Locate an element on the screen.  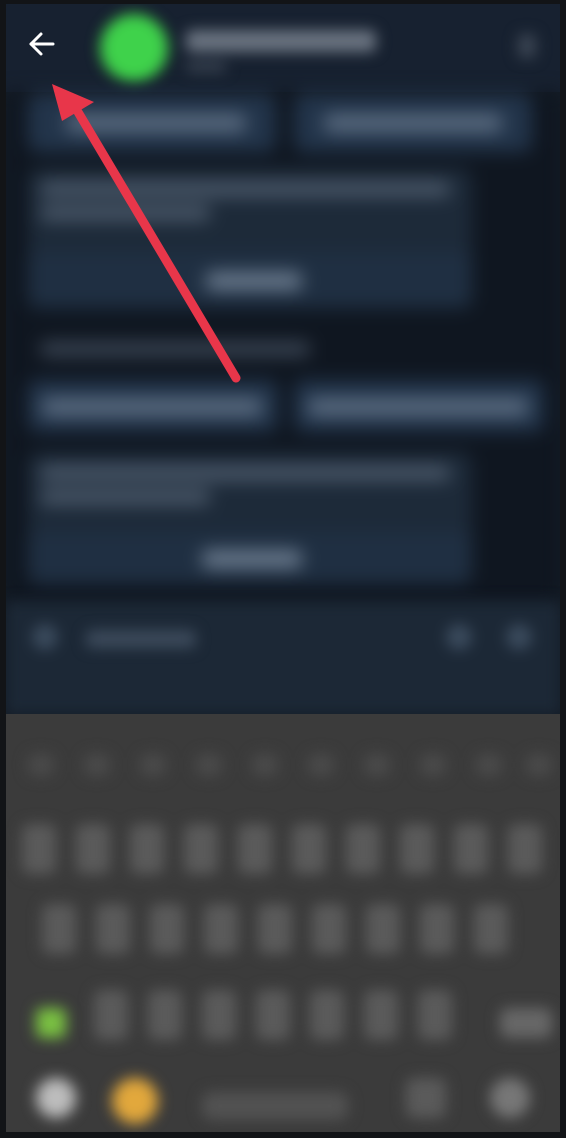
avatar is located at coordinates (134, 48).